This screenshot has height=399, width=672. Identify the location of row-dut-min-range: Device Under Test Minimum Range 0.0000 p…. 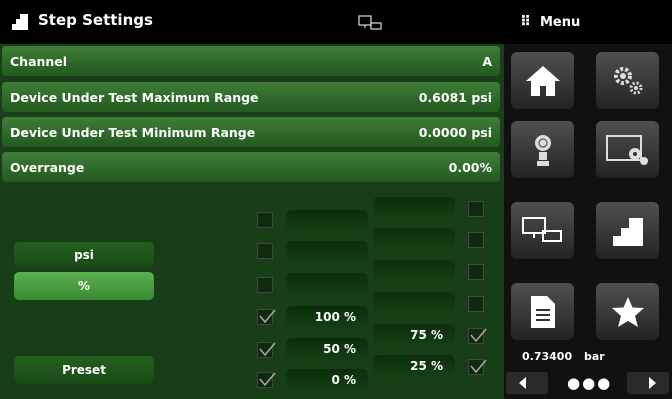
(251, 132).